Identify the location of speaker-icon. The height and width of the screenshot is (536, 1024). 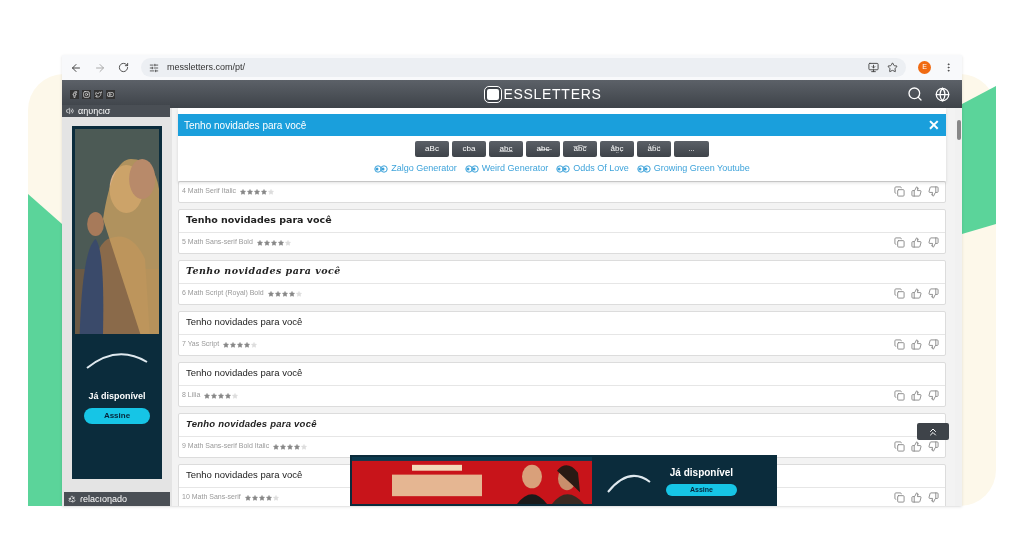
(70, 111).